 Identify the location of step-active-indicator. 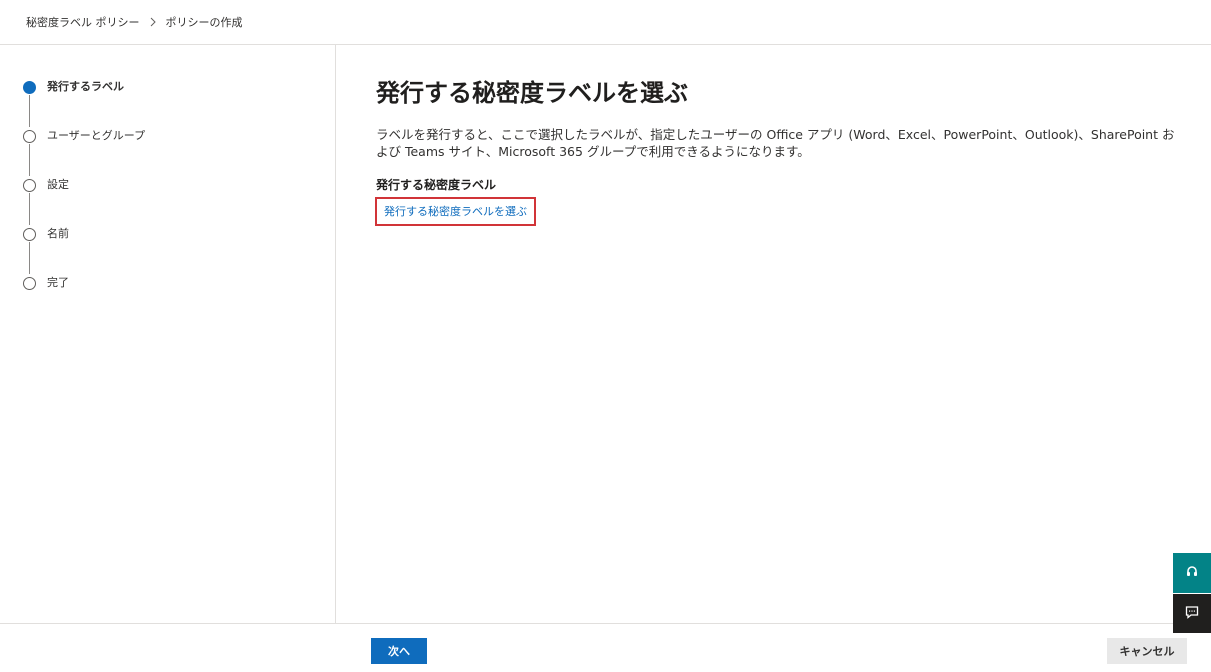
(29, 87).